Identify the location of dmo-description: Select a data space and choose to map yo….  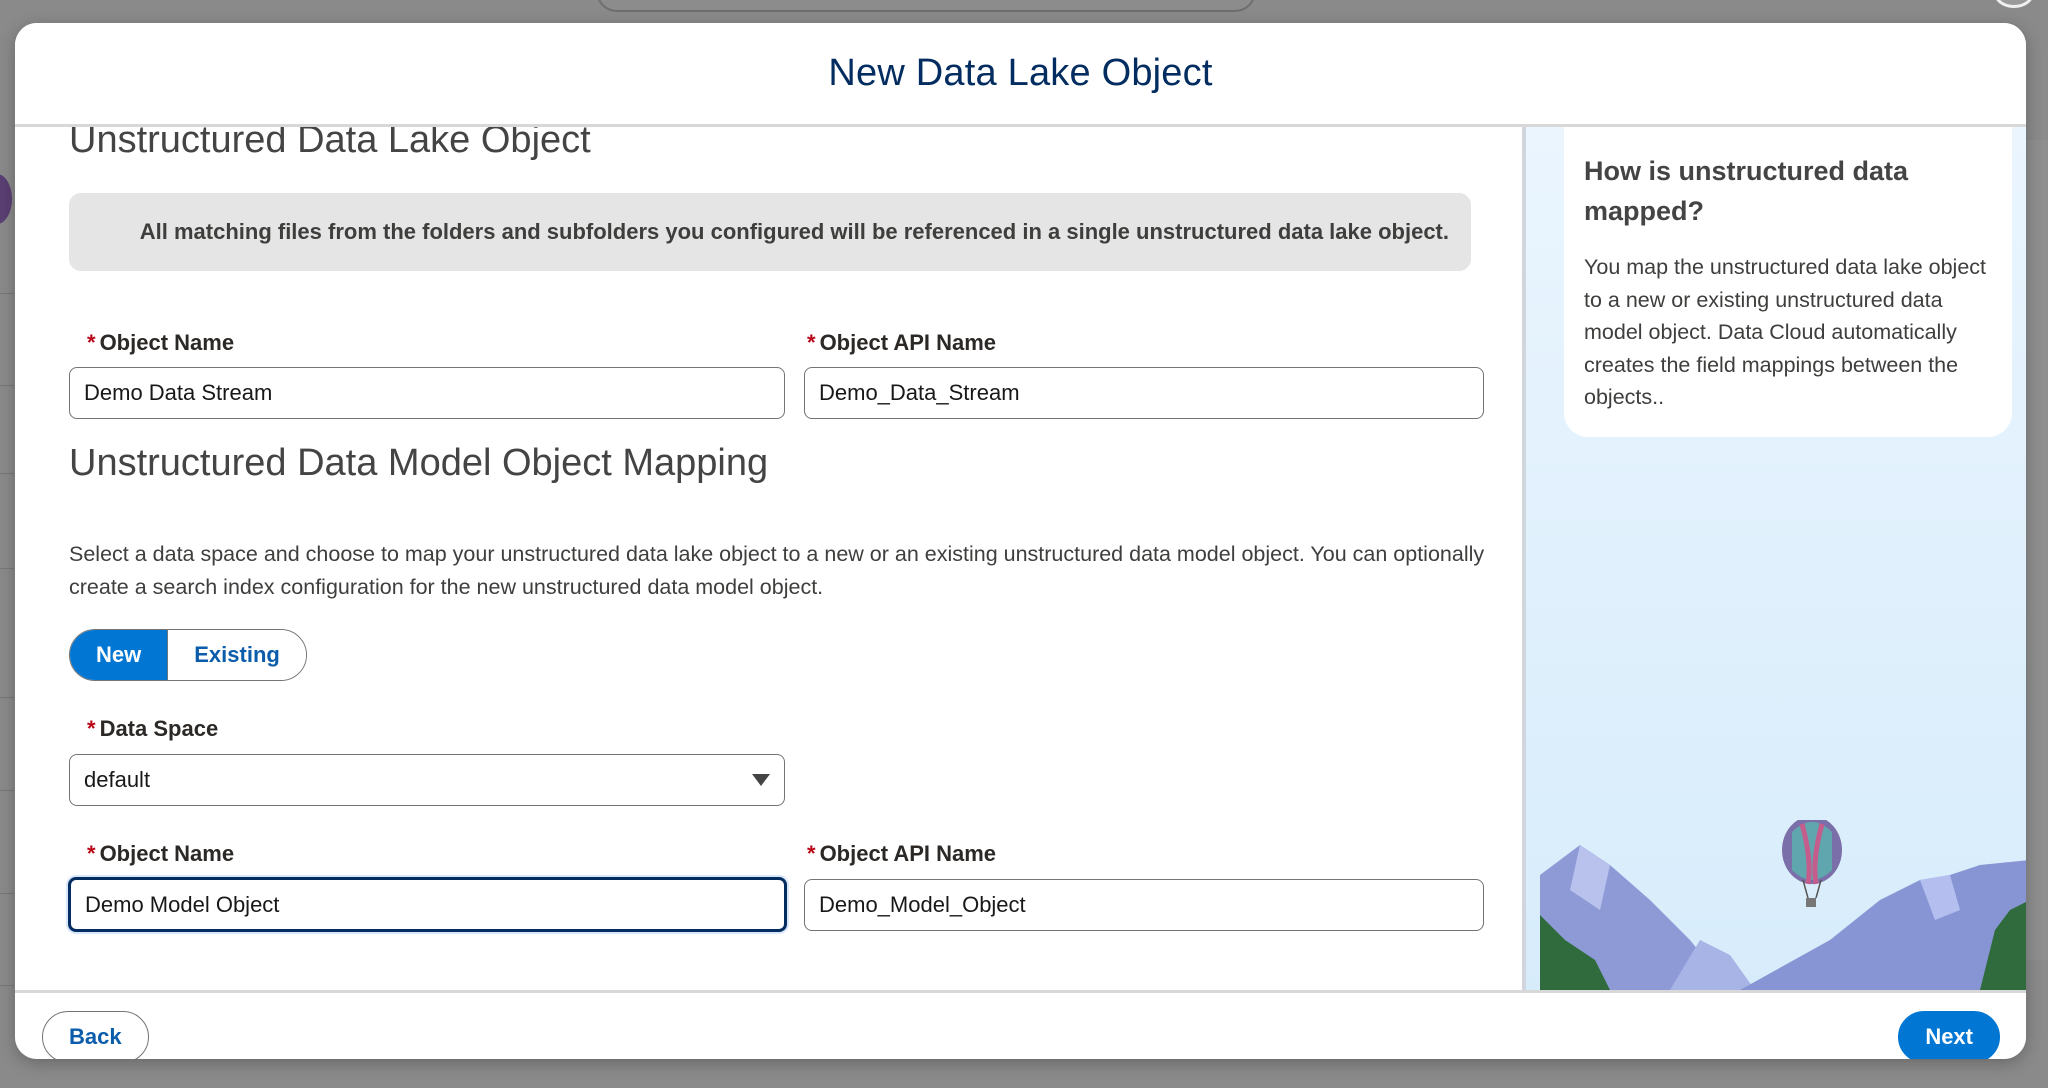
(777, 570).